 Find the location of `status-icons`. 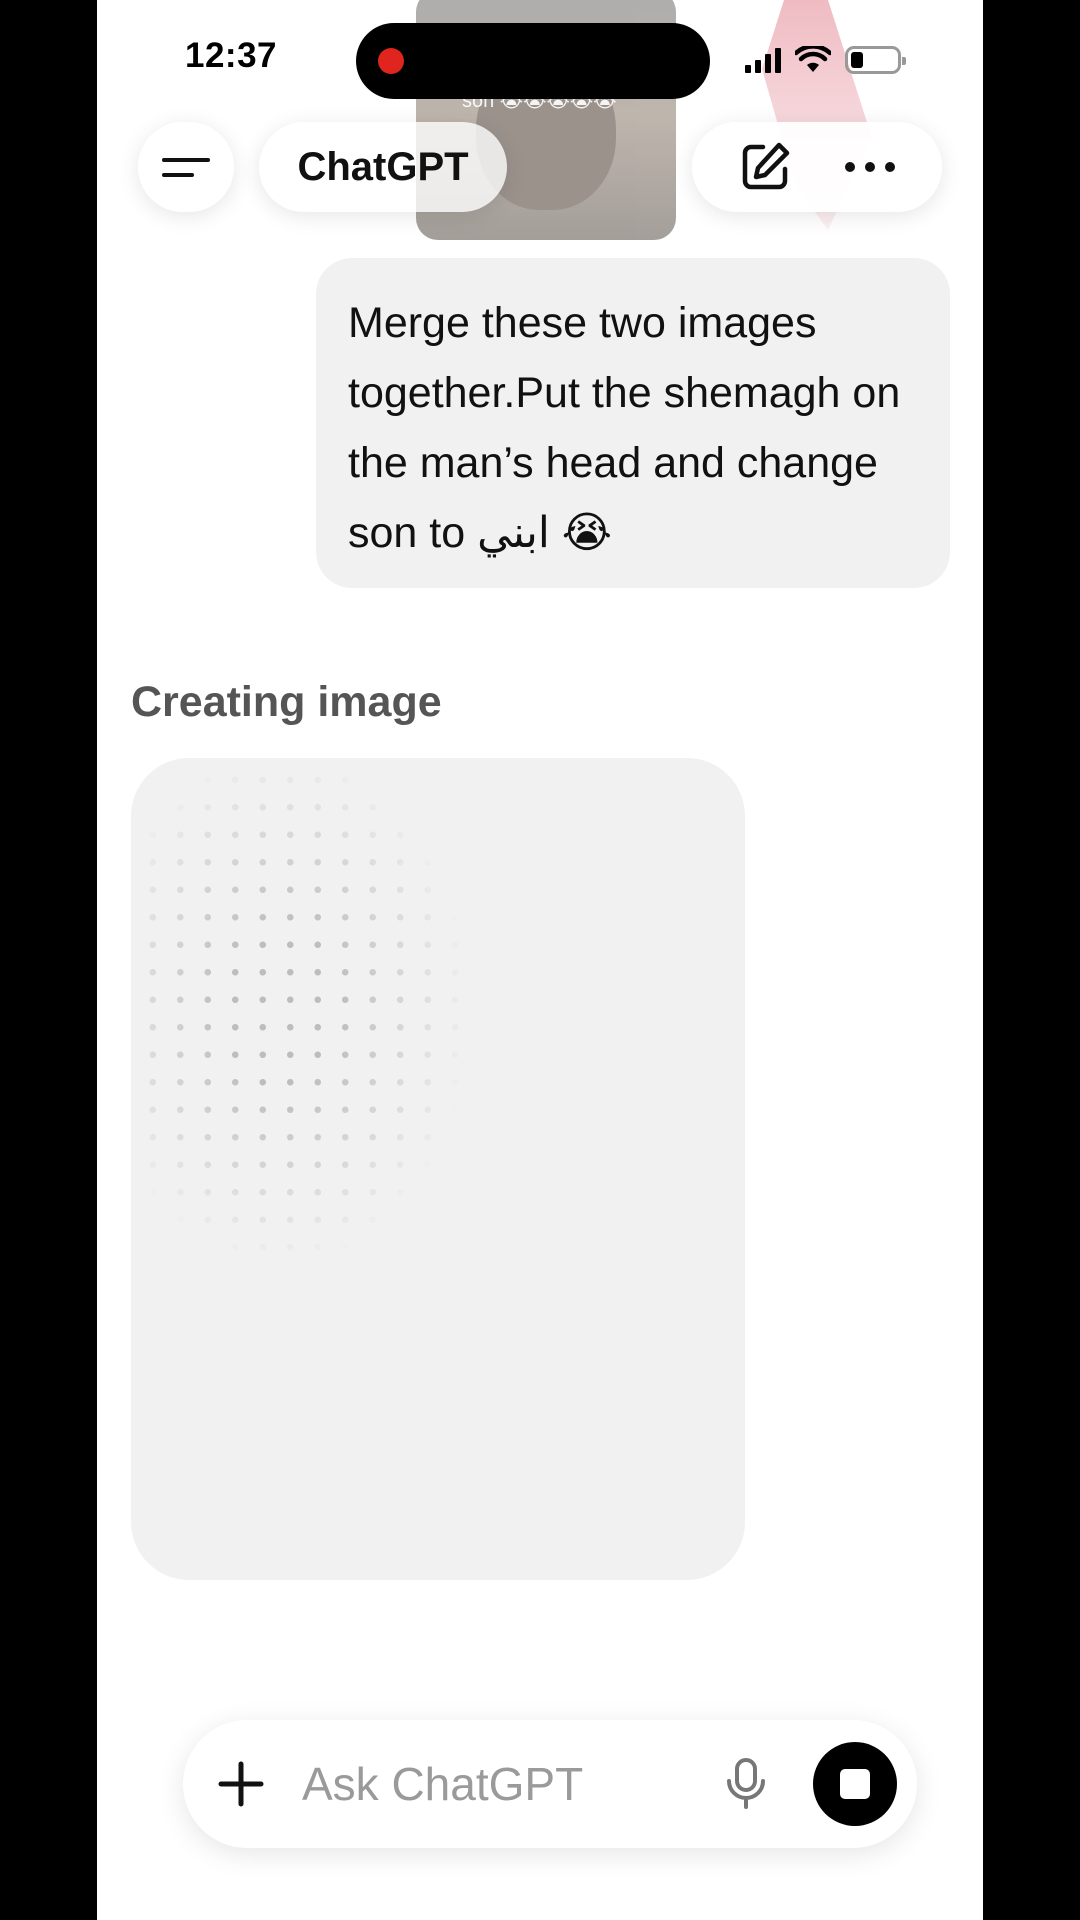

status-icons is located at coordinates (825, 60).